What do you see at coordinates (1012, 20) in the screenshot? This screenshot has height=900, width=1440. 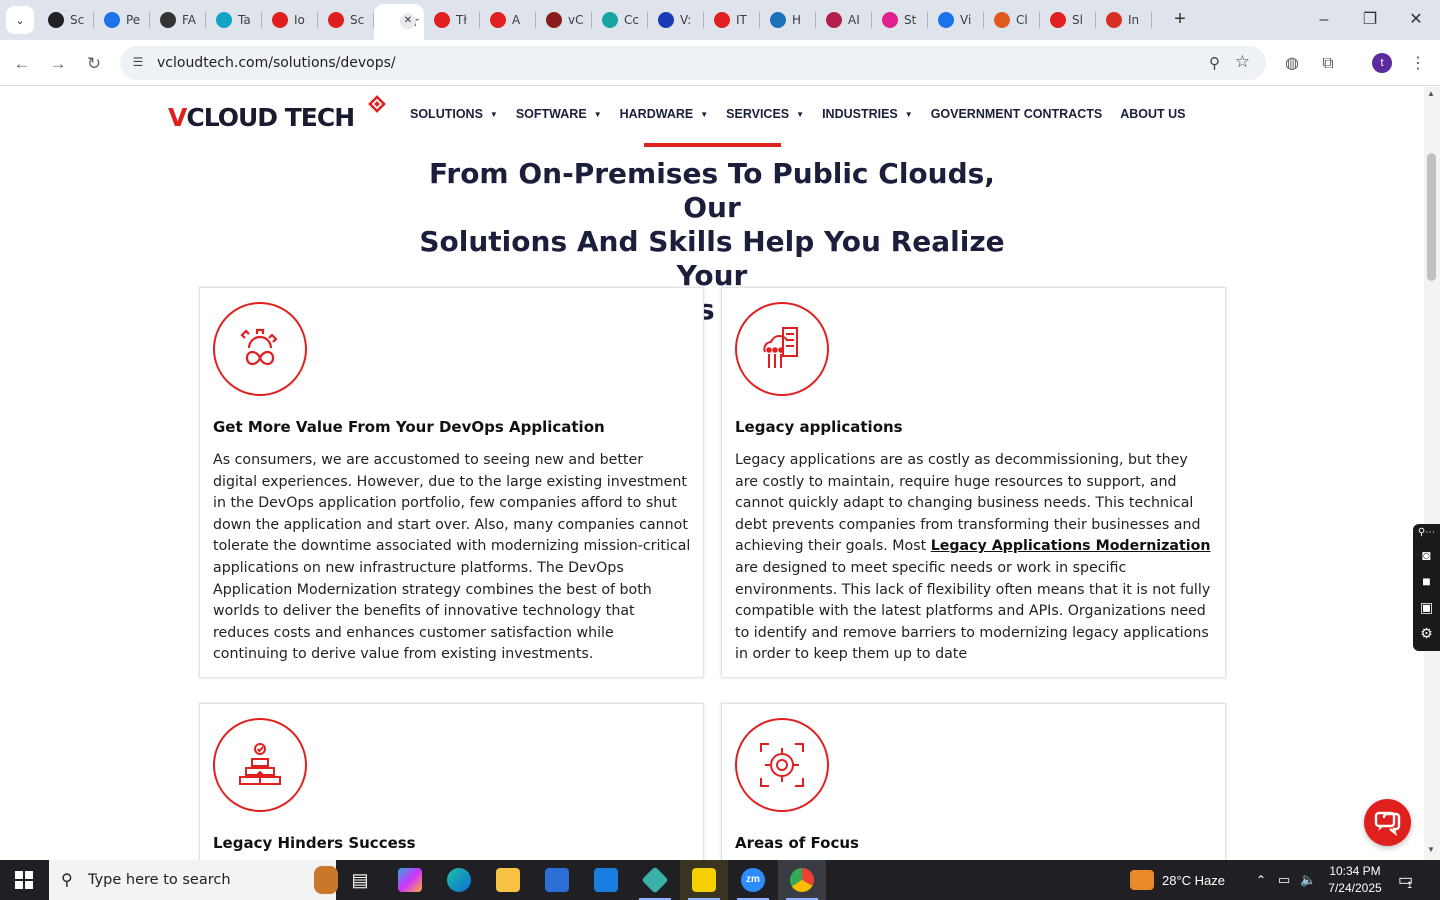 I see `browser-tab: Cl` at bounding box center [1012, 20].